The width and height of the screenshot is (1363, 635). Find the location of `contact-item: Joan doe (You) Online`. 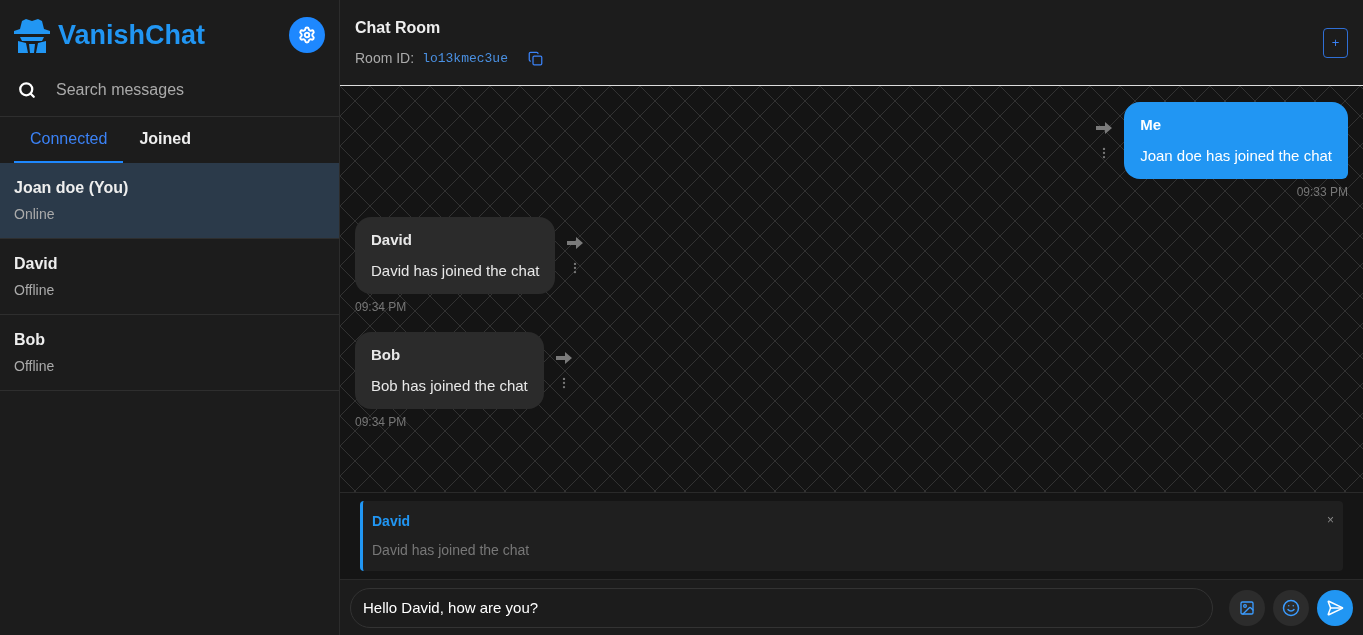

contact-item: Joan doe (You) Online is located at coordinates (169, 200).